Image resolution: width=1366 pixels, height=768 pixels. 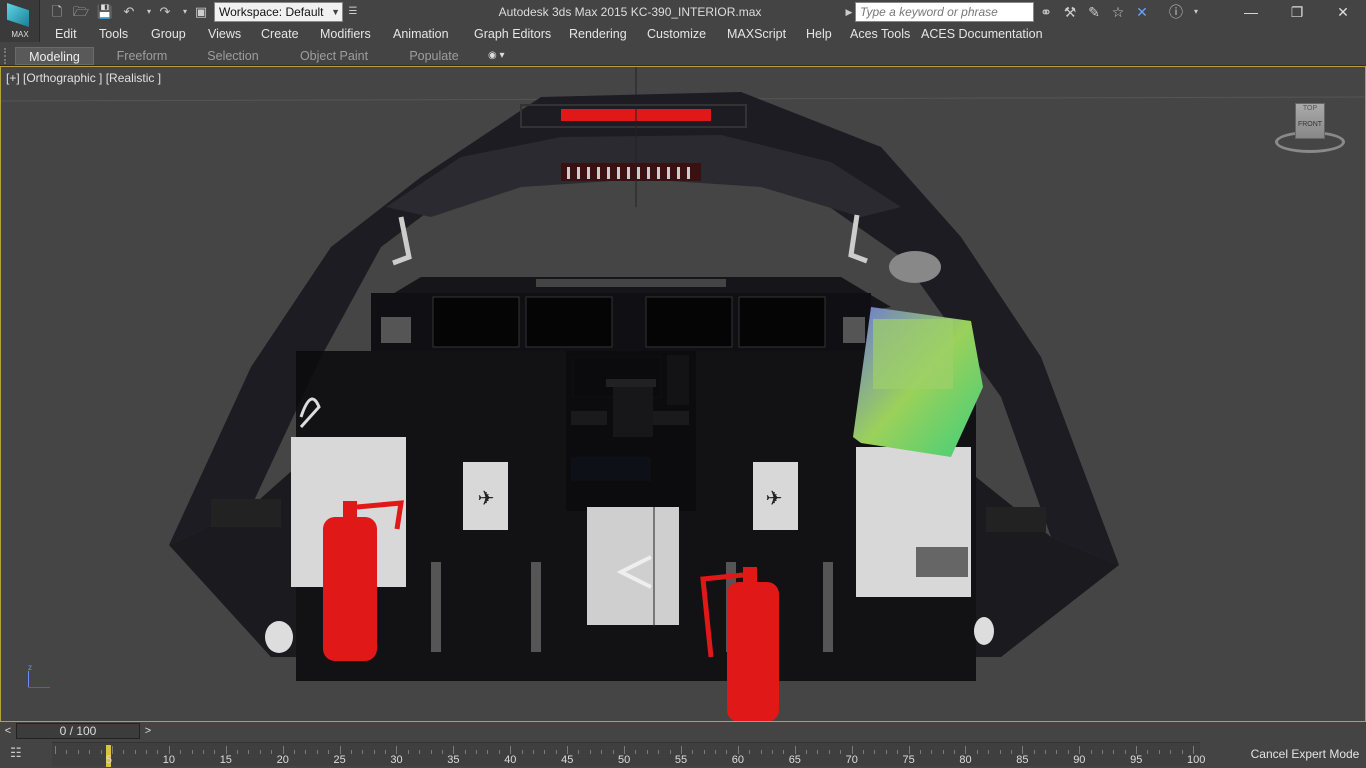 I want to click on track-tick-label: 100, so click(x=1196, y=760).